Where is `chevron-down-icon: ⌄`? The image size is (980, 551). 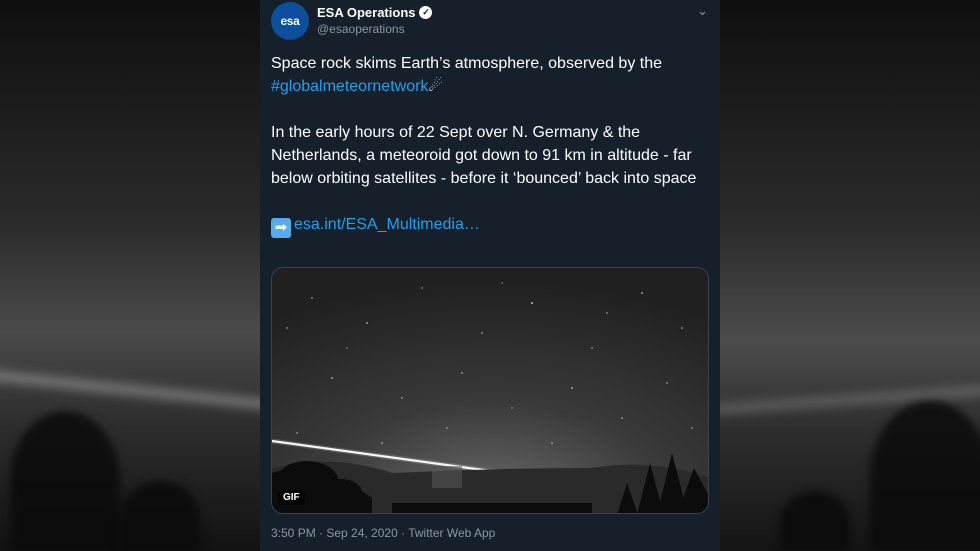
chevron-down-icon: ⌄ is located at coordinates (702, 11).